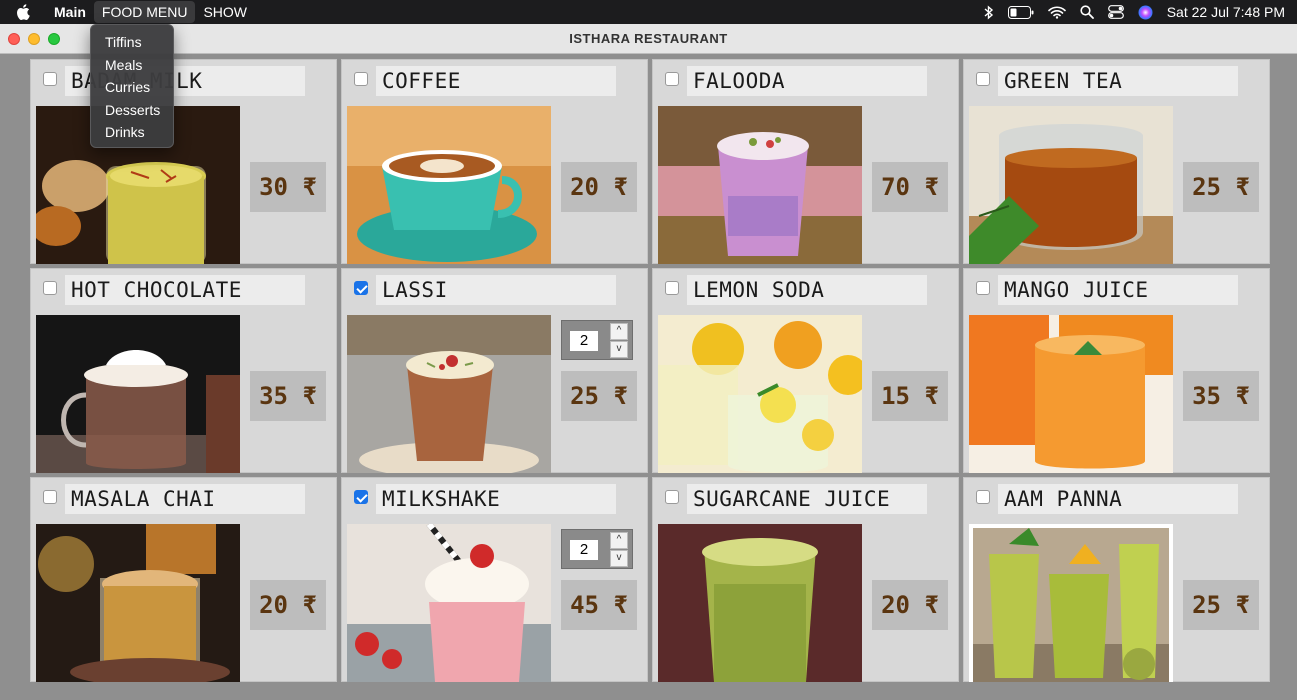 The width and height of the screenshot is (1297, 700). Describe the element at coordinates (1226, 12) in the screenshot. I see `menubar-clock: Sat 22 Jul 7:48 PM` at that location.